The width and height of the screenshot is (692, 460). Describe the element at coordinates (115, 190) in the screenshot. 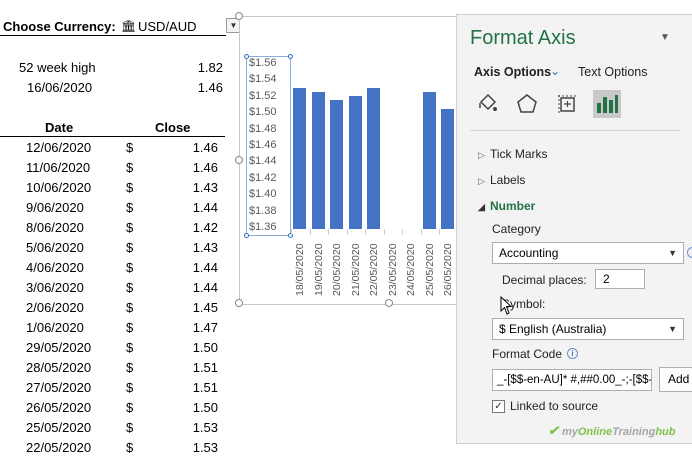

I see `table-row: 10/06/2020 $1.43` at that location.